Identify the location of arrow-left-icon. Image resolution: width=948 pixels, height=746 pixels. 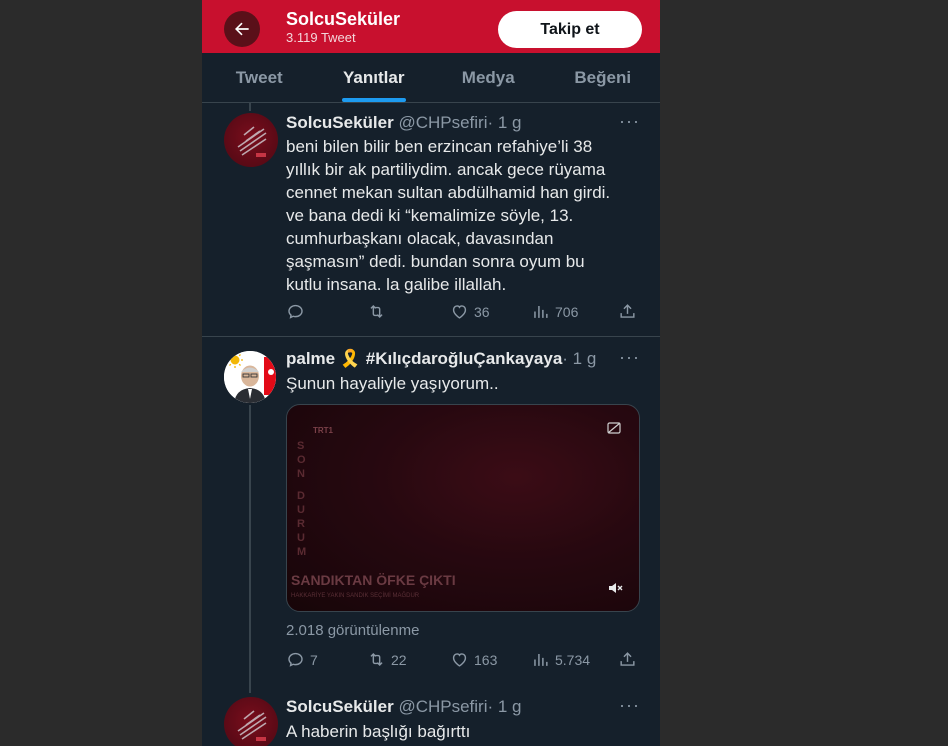
(242, 29).